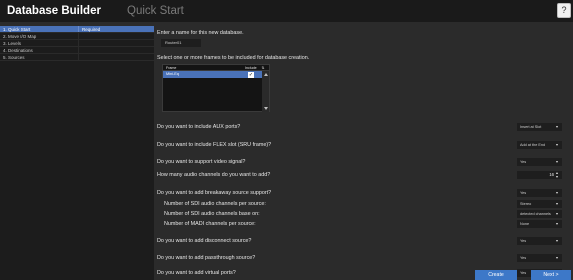 The width and height of the screenshot is (573, 280). What do you see at coordinates (535, 214) in the screenshot?
I see `sdi-base-value: detected channels` at bounding box center [535, 214].